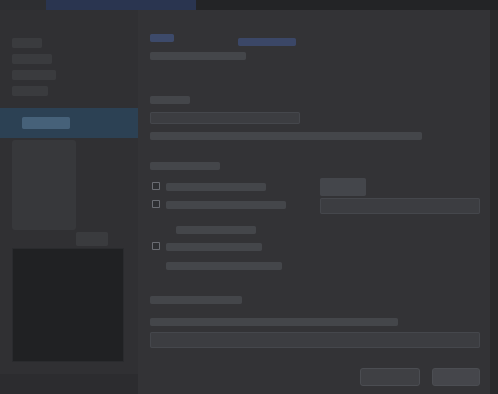 This screenshot has height=394, width=498. I want to click on option3-line-b, so click(214, 247).